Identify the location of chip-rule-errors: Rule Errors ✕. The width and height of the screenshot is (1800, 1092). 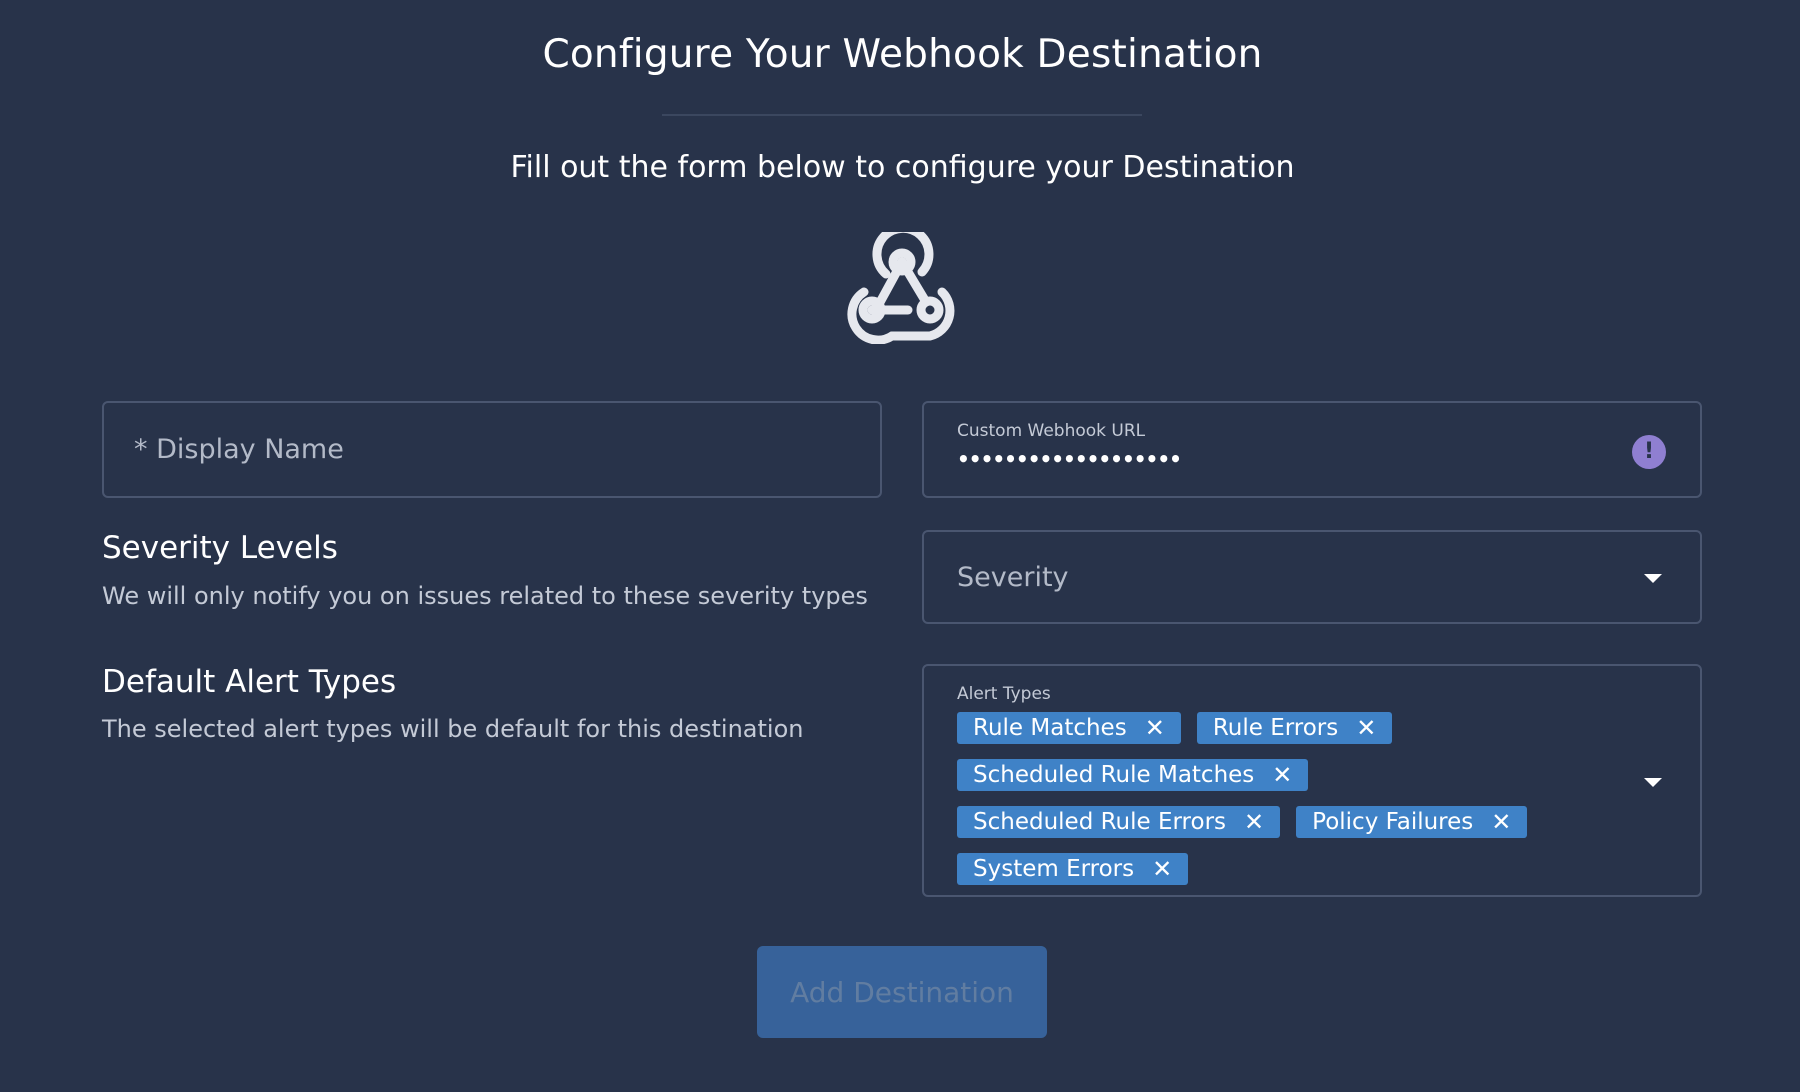
(1294, 728).